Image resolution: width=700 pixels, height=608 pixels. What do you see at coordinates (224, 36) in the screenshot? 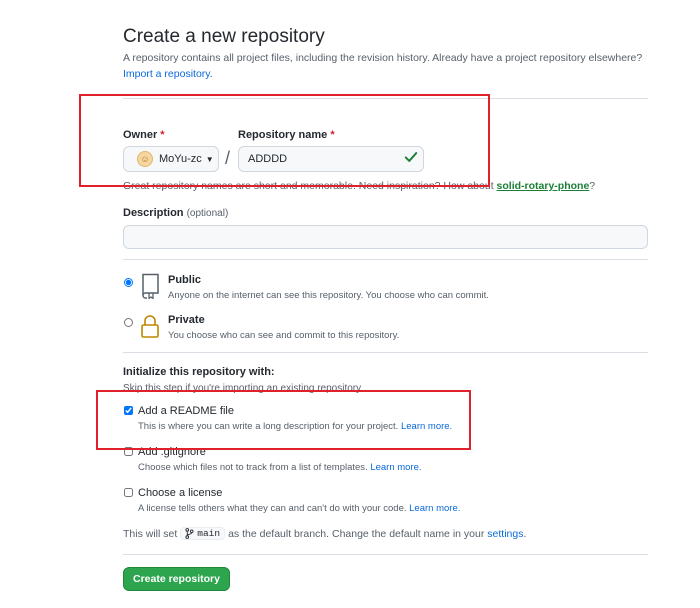
I see `page-title: Create a new repository` at bounding box center [224, 36].